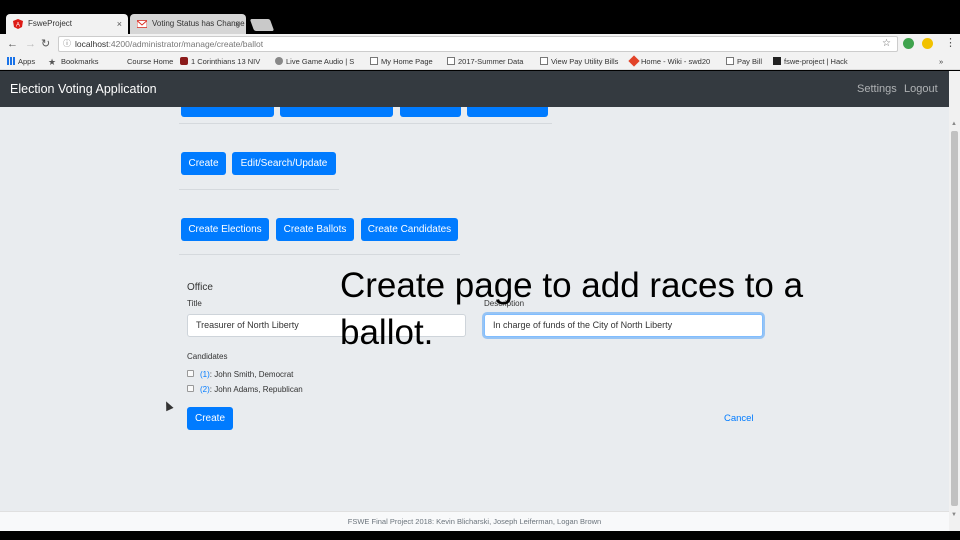 This screenshot has height=540, width=960. What do you see at coordinates (184, 61) in the screenshot?
I see `bible-icon` at bounding box center [184, 61].